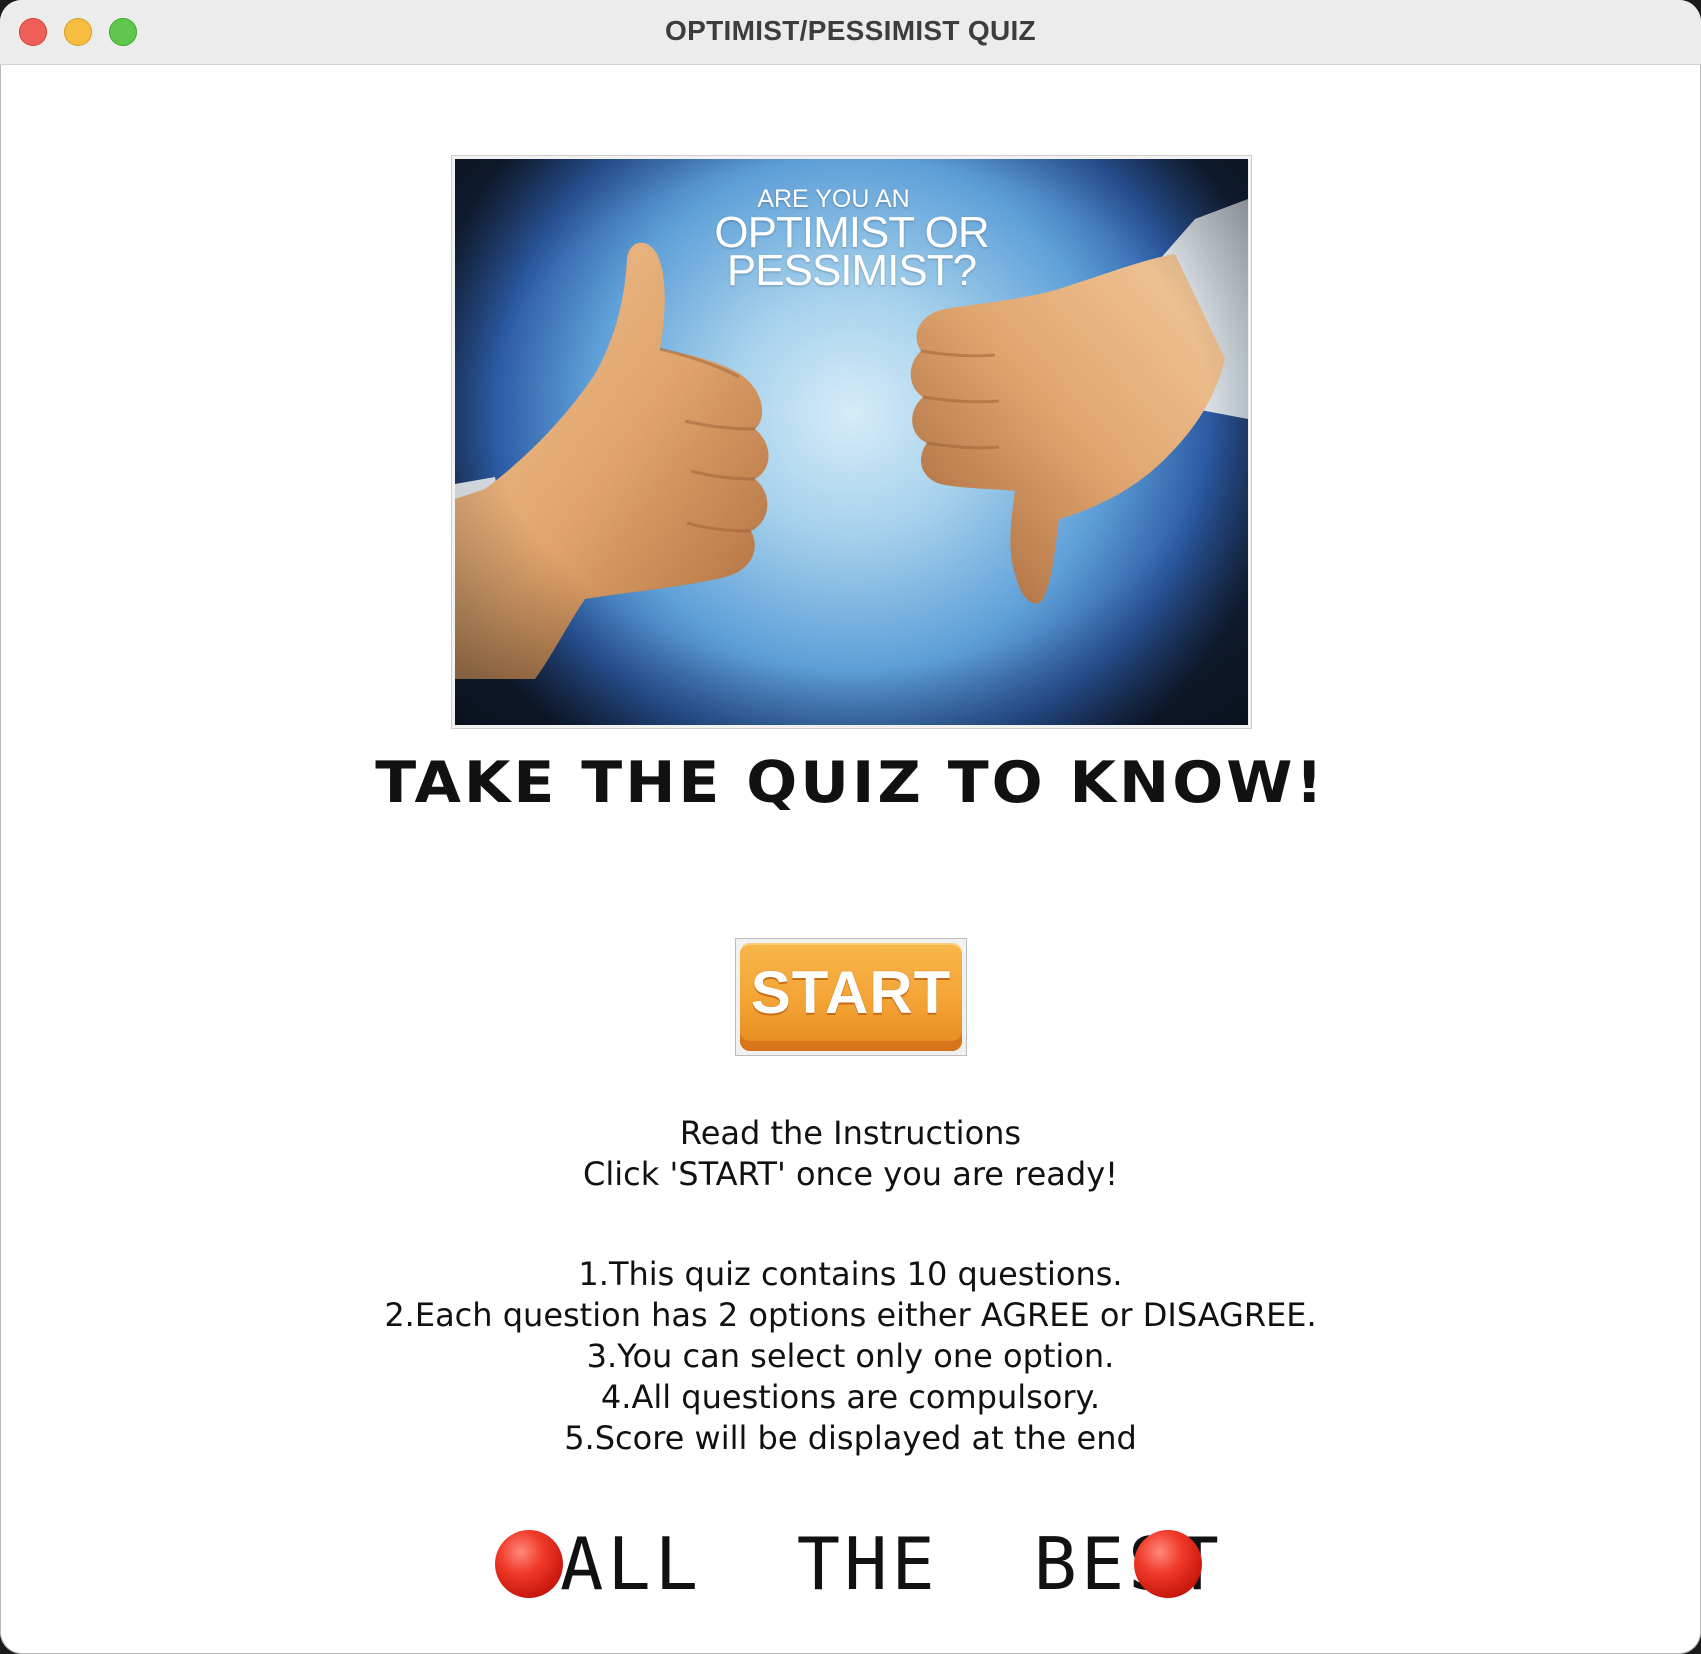 The height and width of the screenshot is (1654, 1701). I want to click on hero-caption-line3: PESSIMIST?, so click(851, 270).